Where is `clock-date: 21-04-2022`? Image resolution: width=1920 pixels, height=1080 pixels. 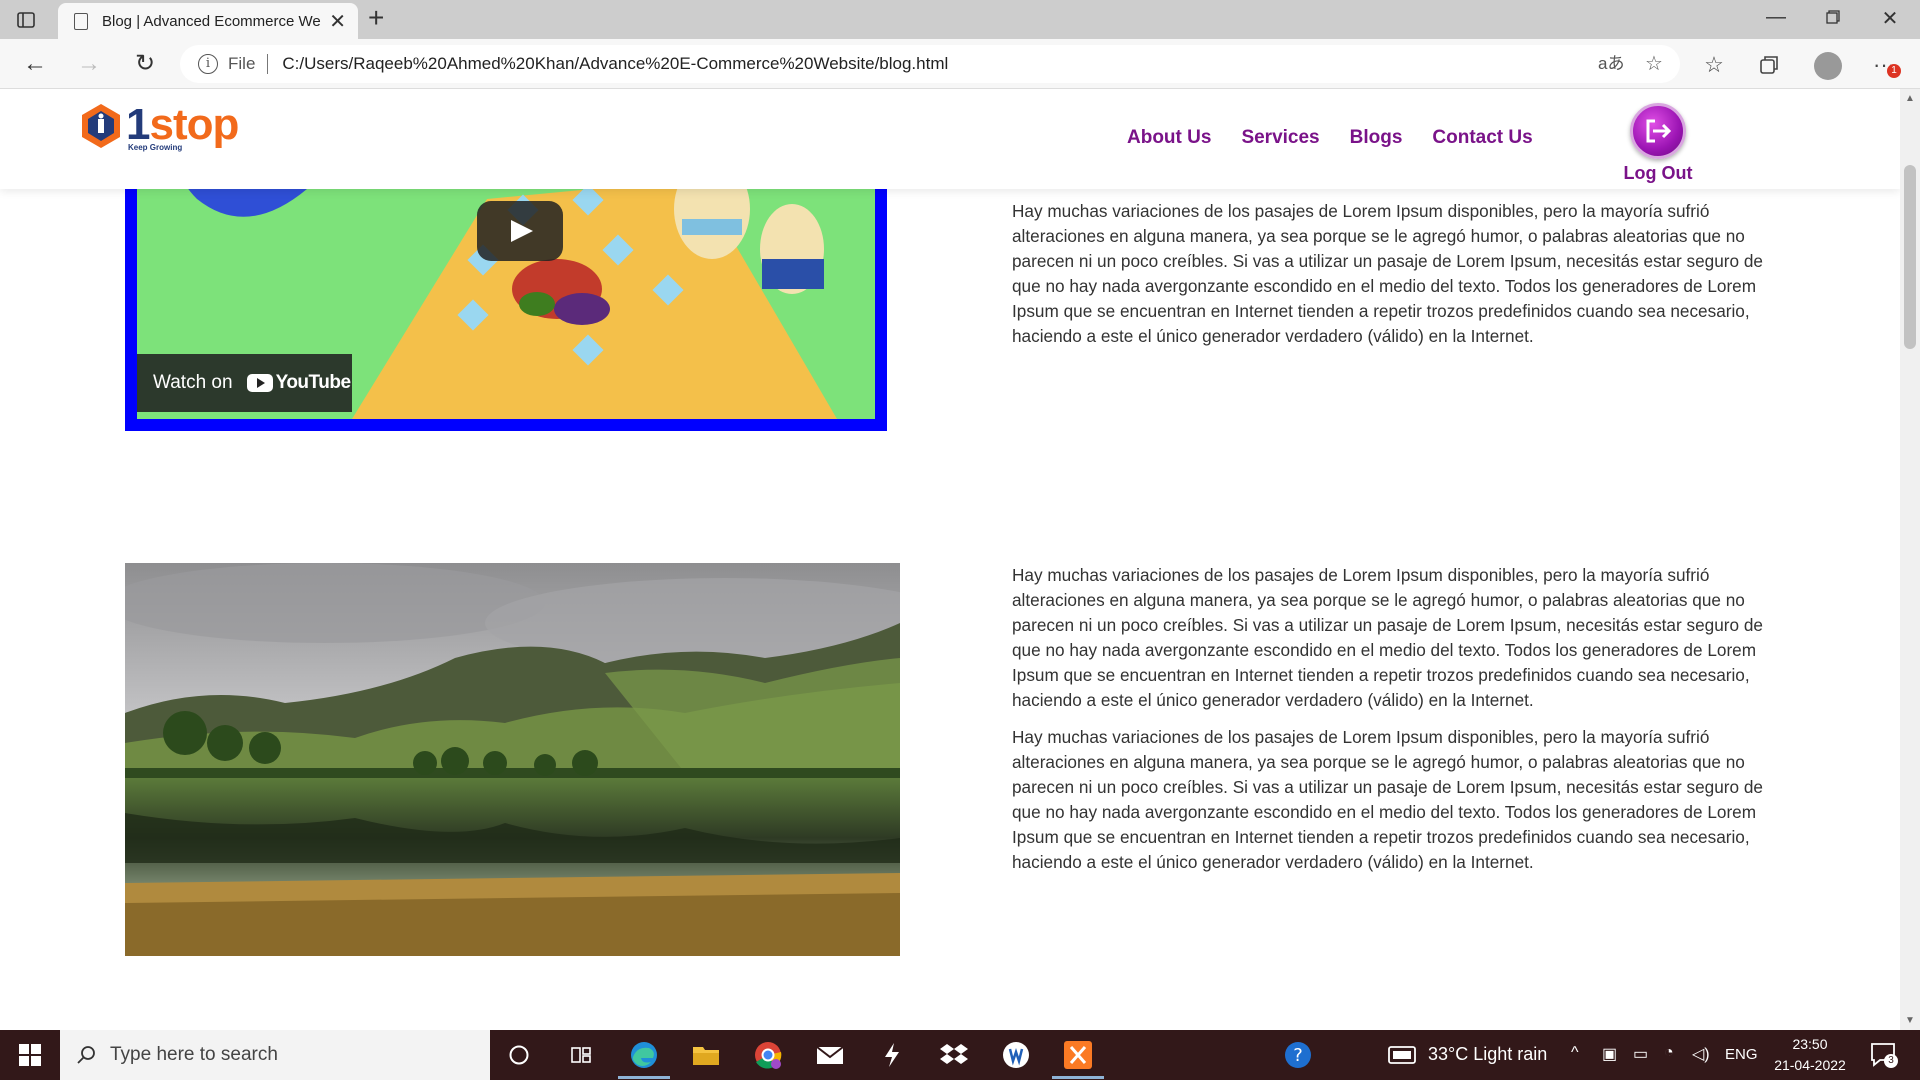
clock-date: 21-04-2022 is located at coordinates (1810, 1065).